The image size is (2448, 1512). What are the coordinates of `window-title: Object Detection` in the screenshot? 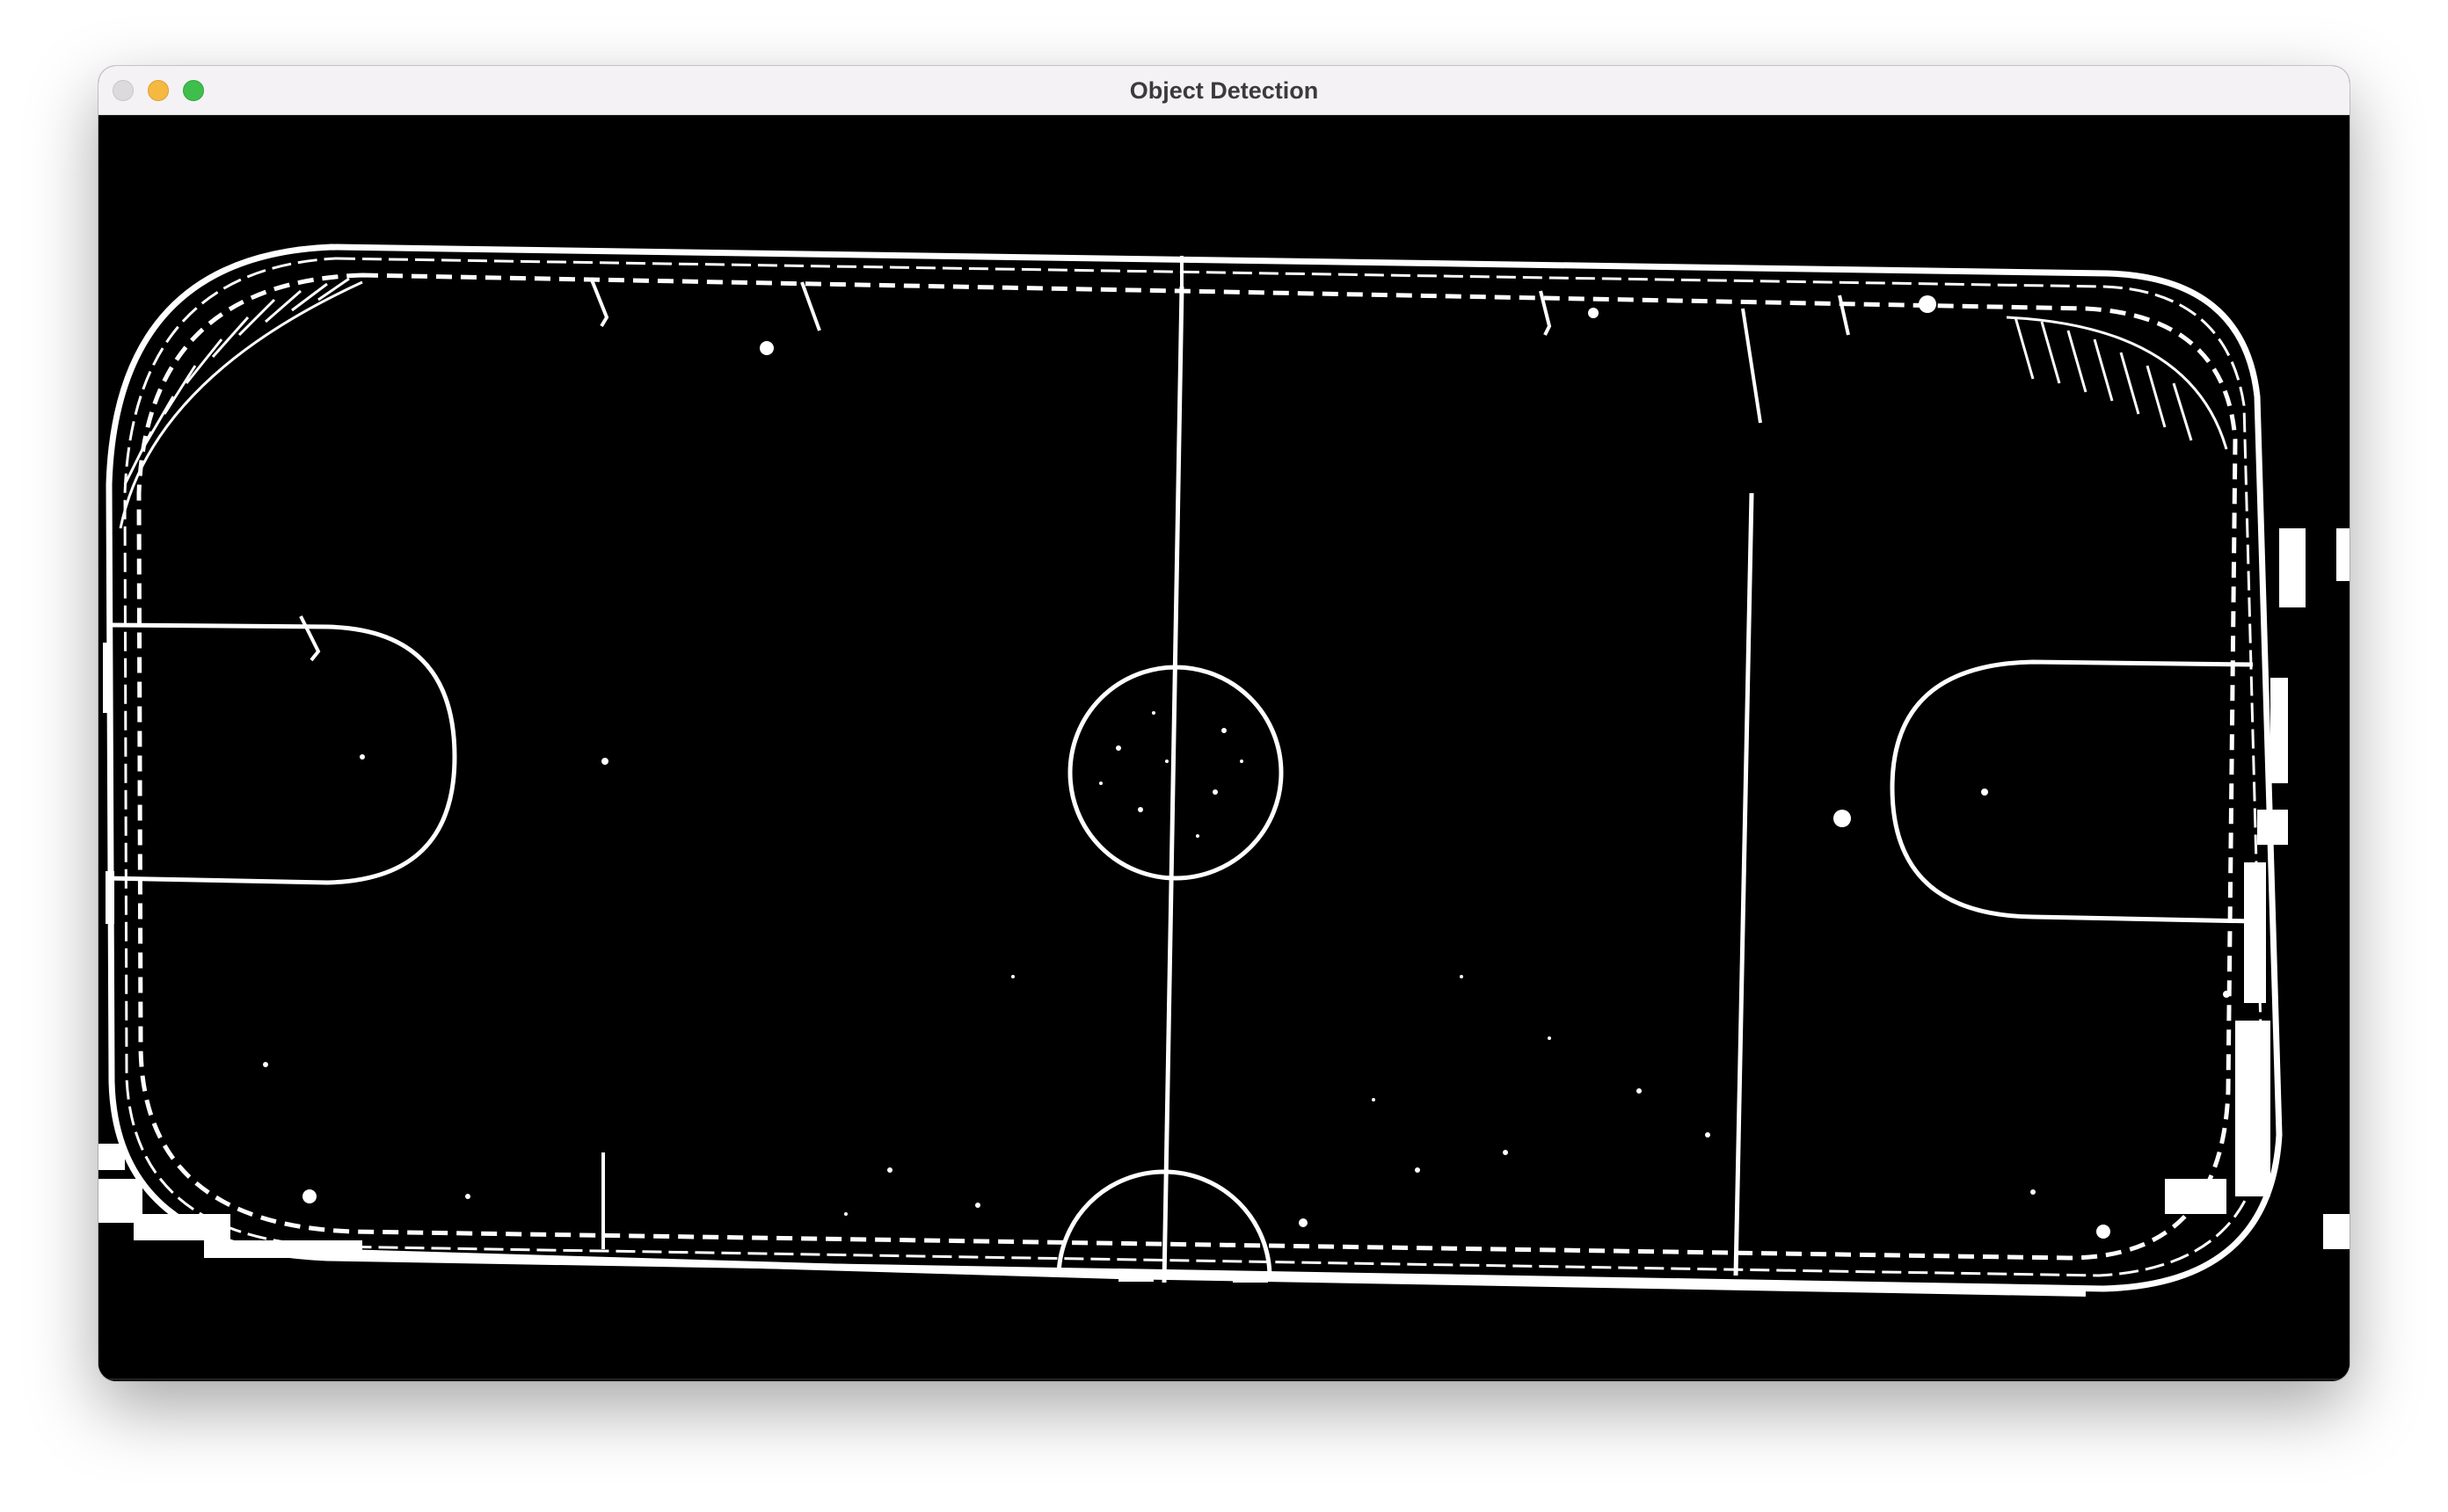 It's located at (1224, 91).